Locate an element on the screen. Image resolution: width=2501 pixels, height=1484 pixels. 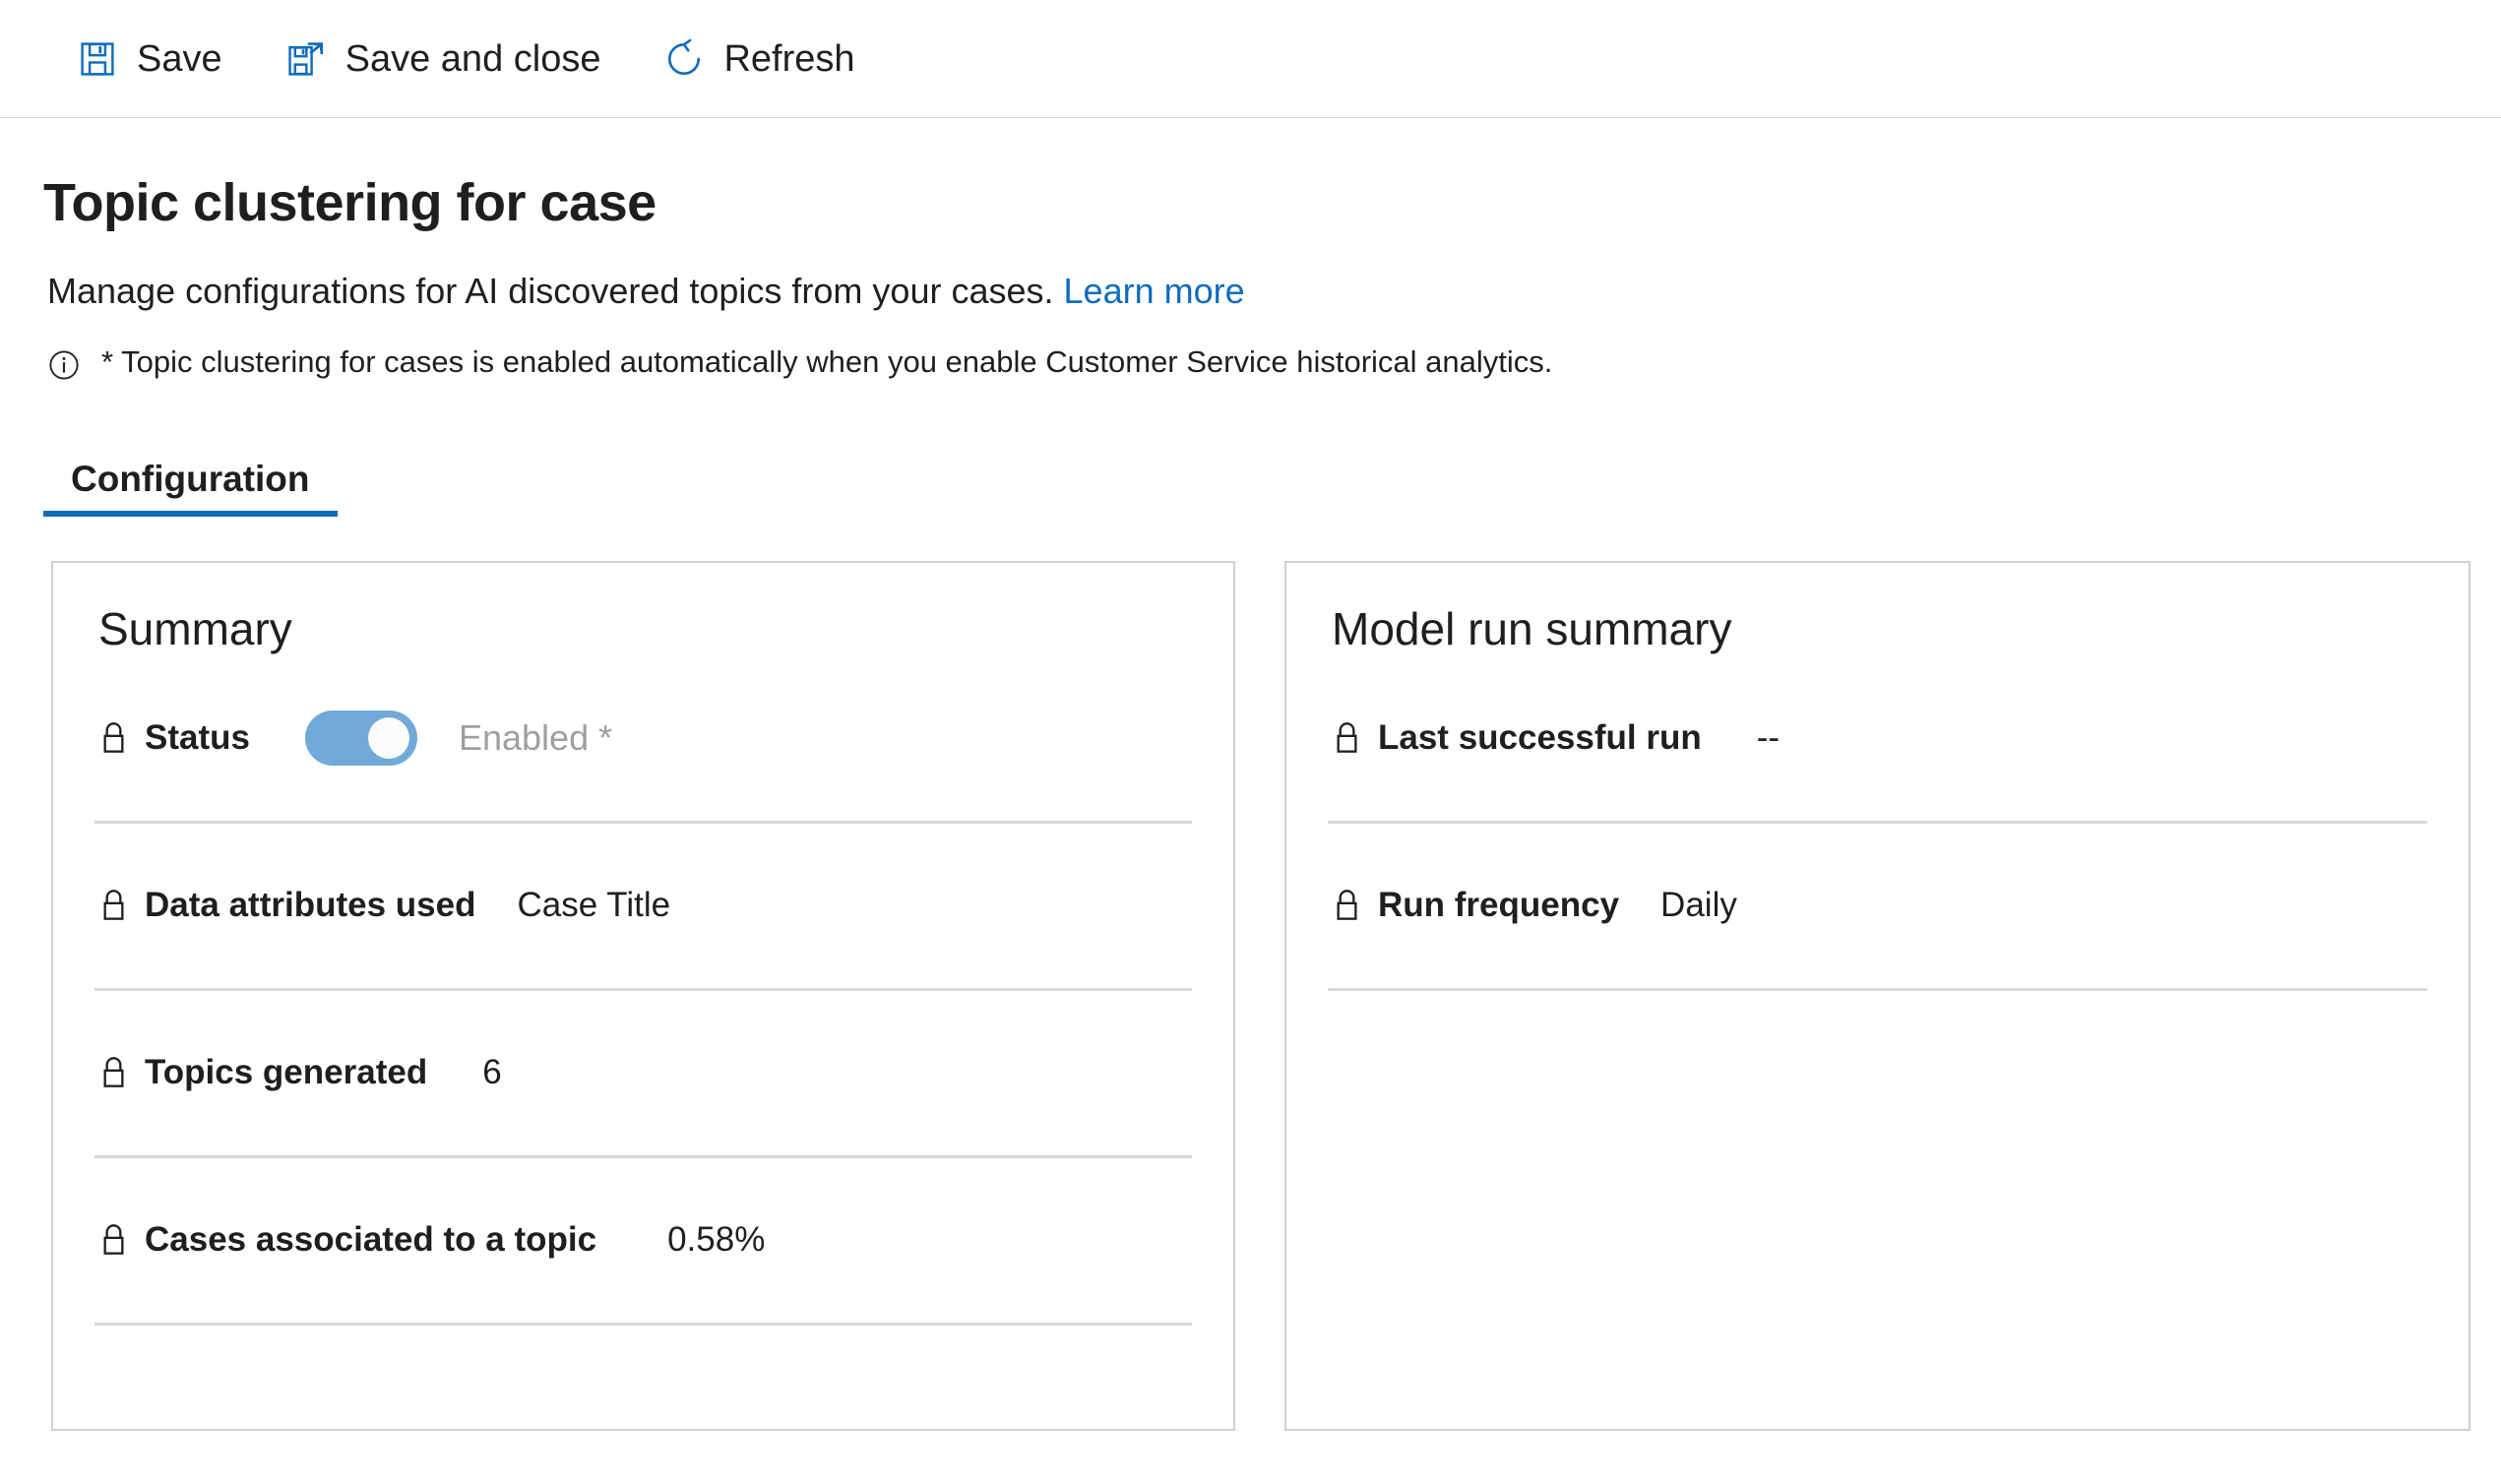
refresh-icon is located at coordinates (684, 57).